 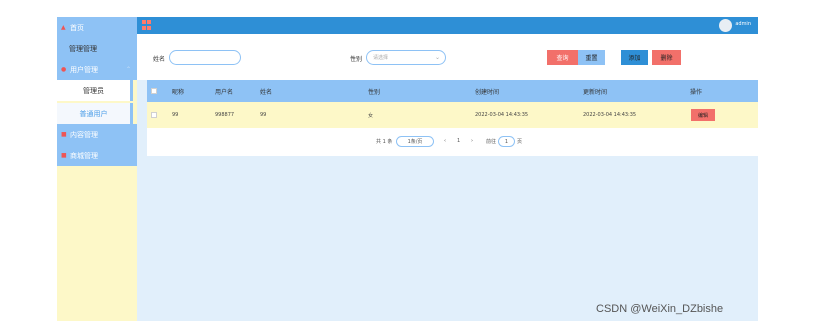 I want to click on add-button: 添加, so click(x=634, y=57).